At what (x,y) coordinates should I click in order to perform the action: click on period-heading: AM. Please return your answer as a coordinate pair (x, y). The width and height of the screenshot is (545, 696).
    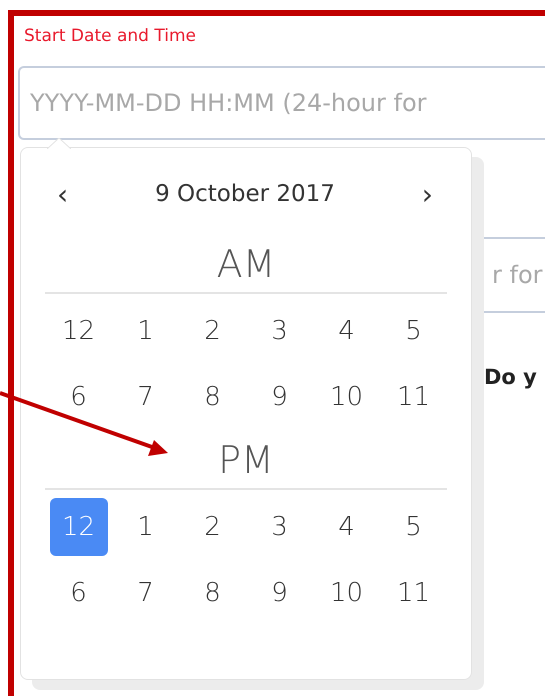
    Looking at the image, I should click on (246, 256).